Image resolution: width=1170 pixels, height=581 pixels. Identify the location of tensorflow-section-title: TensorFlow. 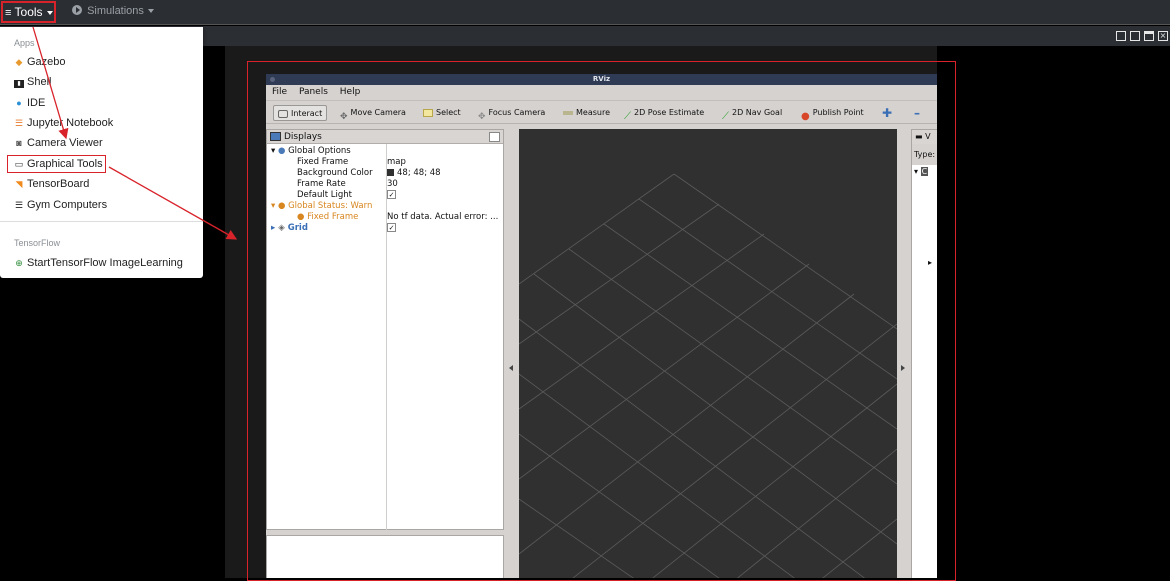
(37, 243).